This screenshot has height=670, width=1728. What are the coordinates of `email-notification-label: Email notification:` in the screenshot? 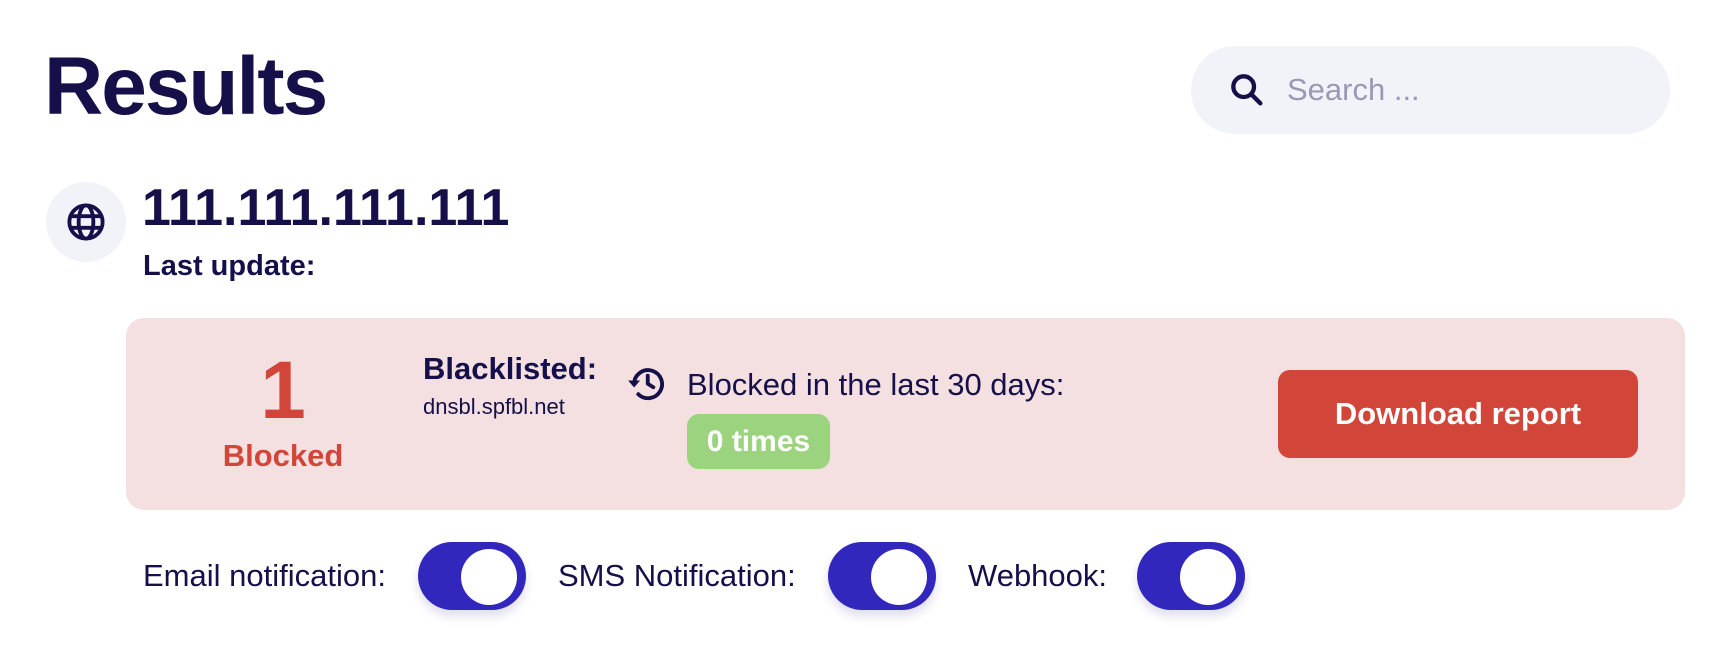 It's located at (264, 575).